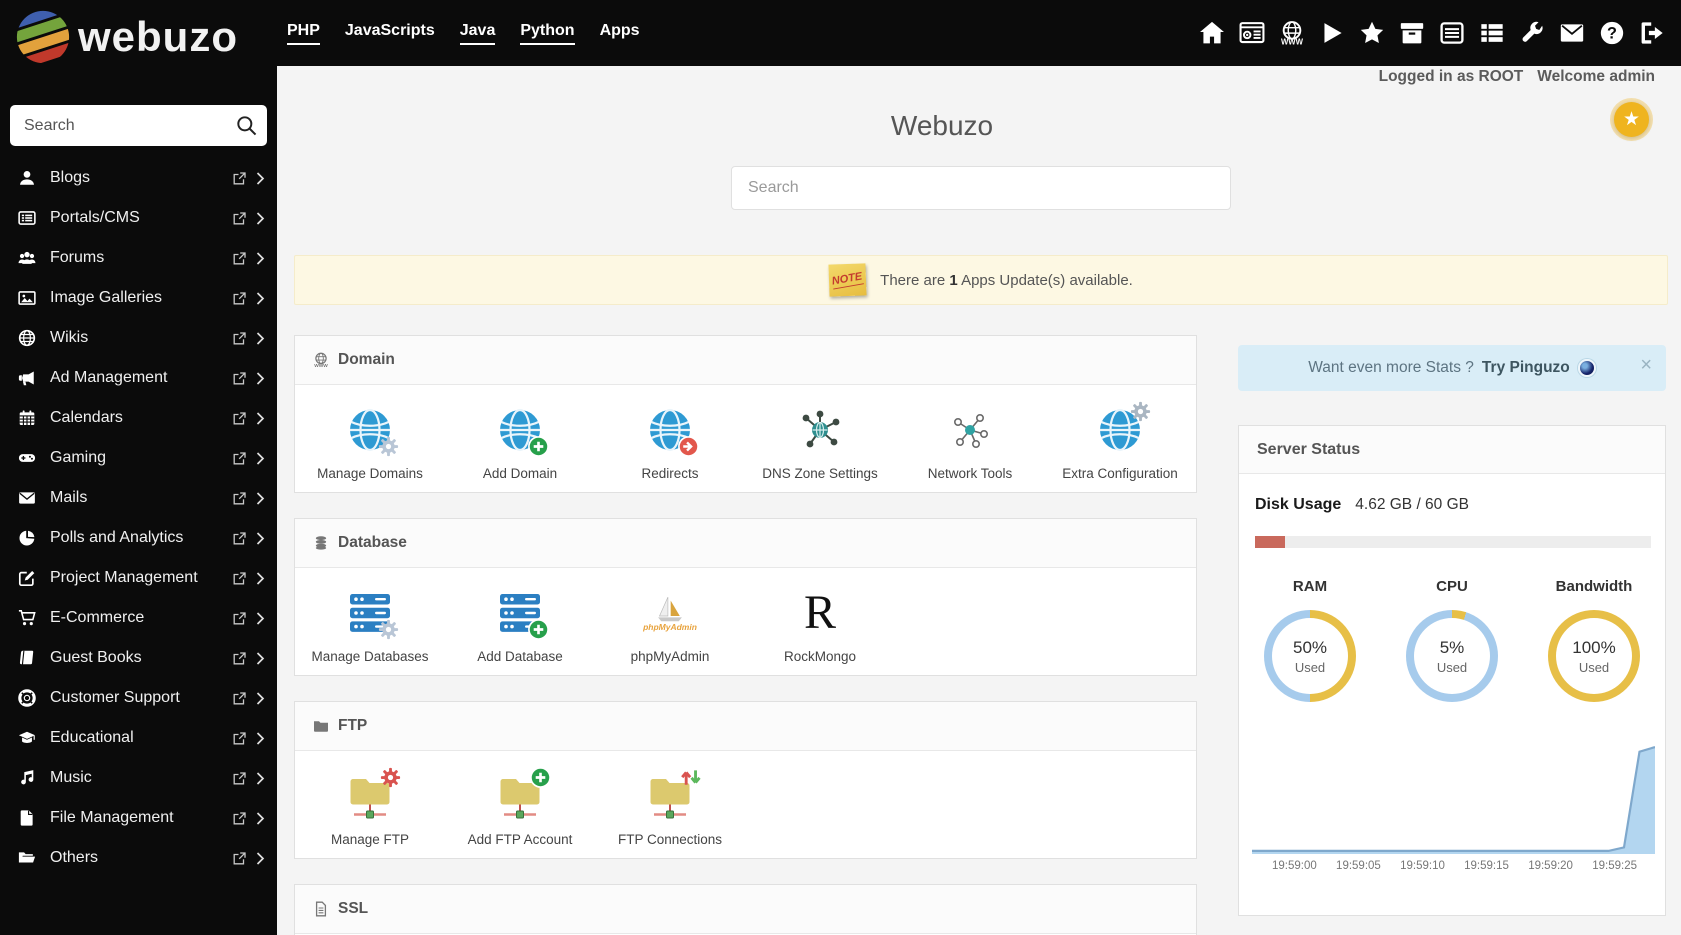 This screenshot has width=1681, height=935. Describe the element at coordinates (520, 439) in the screenshot. I see `app-add-domain: Add Domain` at that location.